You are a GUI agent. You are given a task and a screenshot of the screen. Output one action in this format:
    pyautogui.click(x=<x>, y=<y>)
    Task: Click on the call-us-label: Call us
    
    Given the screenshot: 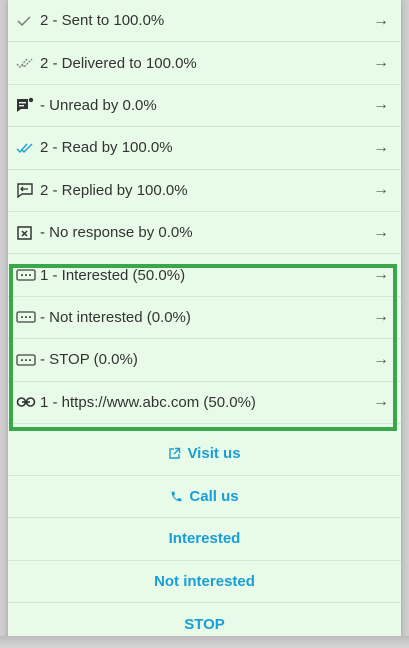 What is the action you would take?
    pyautogui.click(x=214, y=496)
    